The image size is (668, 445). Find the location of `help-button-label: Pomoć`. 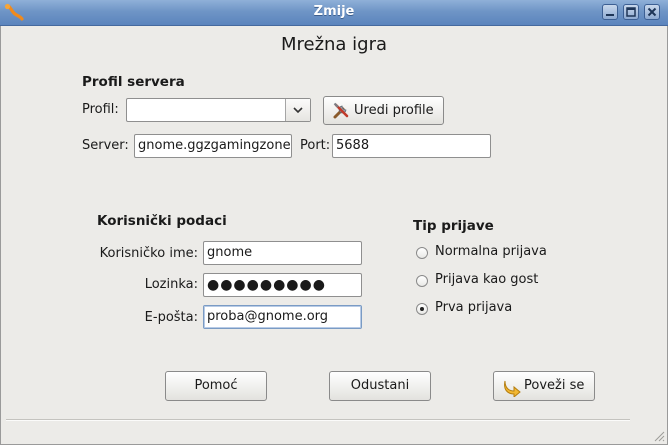

help-button-label: Pomoć is located at coordinates (216, 385).